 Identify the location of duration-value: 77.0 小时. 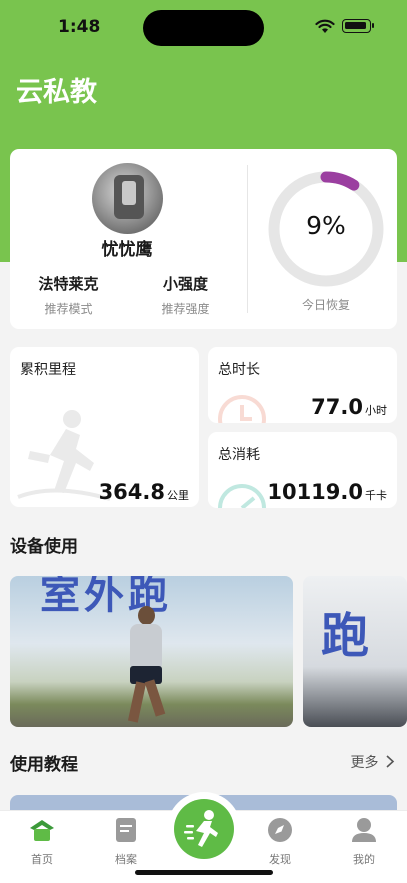
(349, 407).